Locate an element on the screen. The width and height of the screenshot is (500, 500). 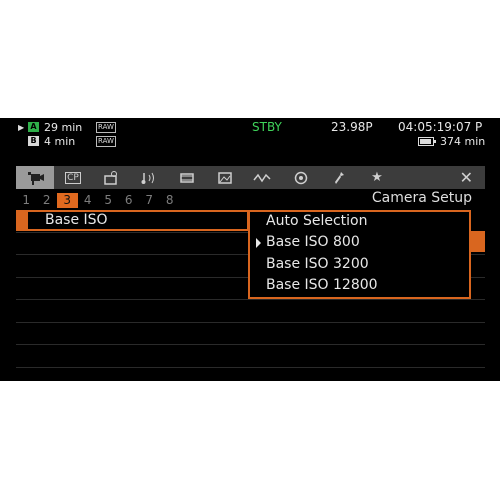
page-4: 4 is located at coordinates (88, 200).